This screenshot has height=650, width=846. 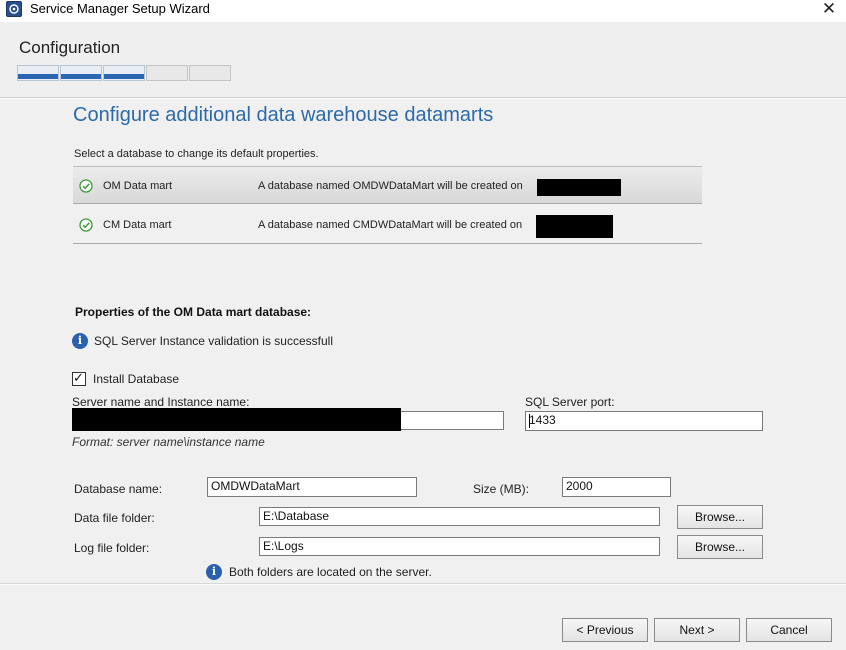 What do you see at coordinates (570, 402) in the screenshot?
I see `sql-port-label: SQL Server port:` at bounding box center [570, 402].